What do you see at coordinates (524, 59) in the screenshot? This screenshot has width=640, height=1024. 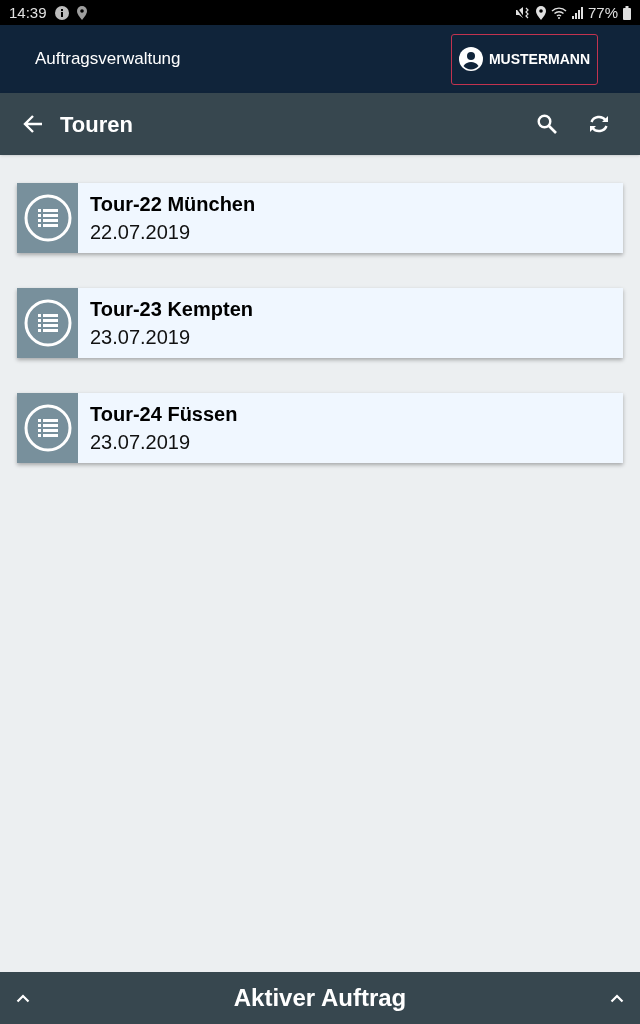 I see `user-button: MUSTERMANN` at bounding box center [524, 59].